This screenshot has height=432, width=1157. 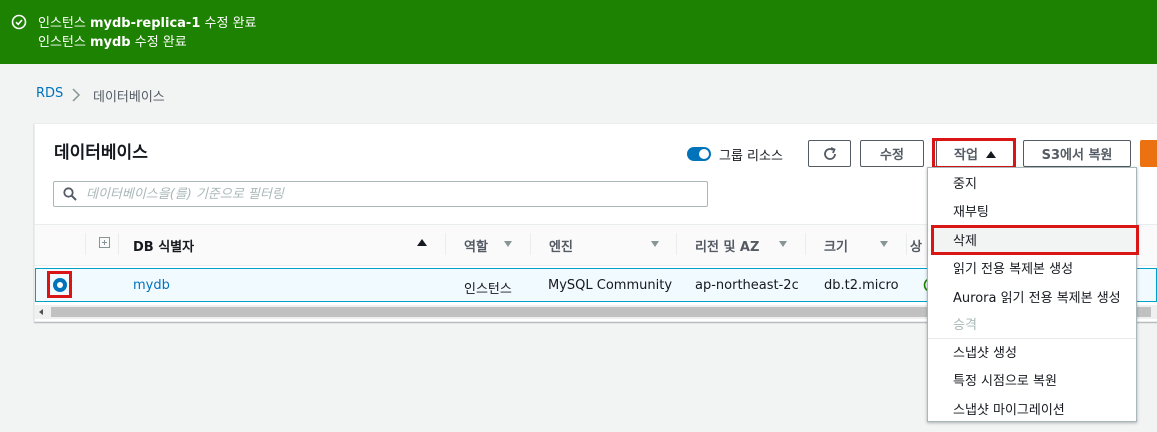 I want to click on scroll-left-arrow-icon, so click(x=41, y=312).